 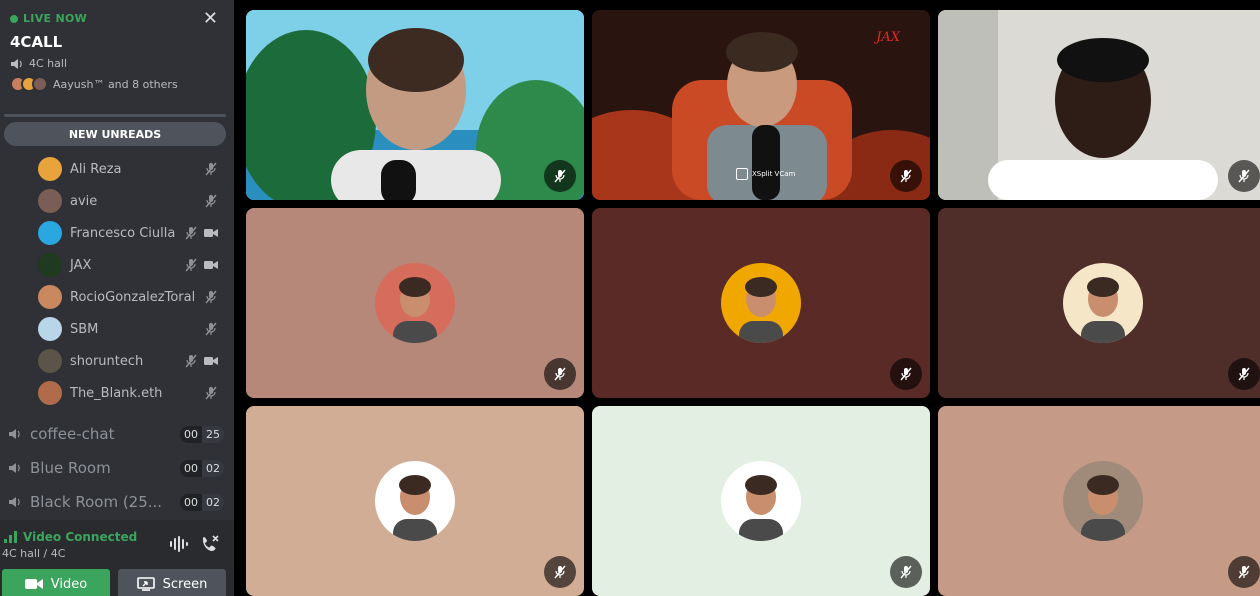 What do you see at coordinates (145, 584) in the screenshot?
I see `screen-share-icon` at bounding box center [145, 584].